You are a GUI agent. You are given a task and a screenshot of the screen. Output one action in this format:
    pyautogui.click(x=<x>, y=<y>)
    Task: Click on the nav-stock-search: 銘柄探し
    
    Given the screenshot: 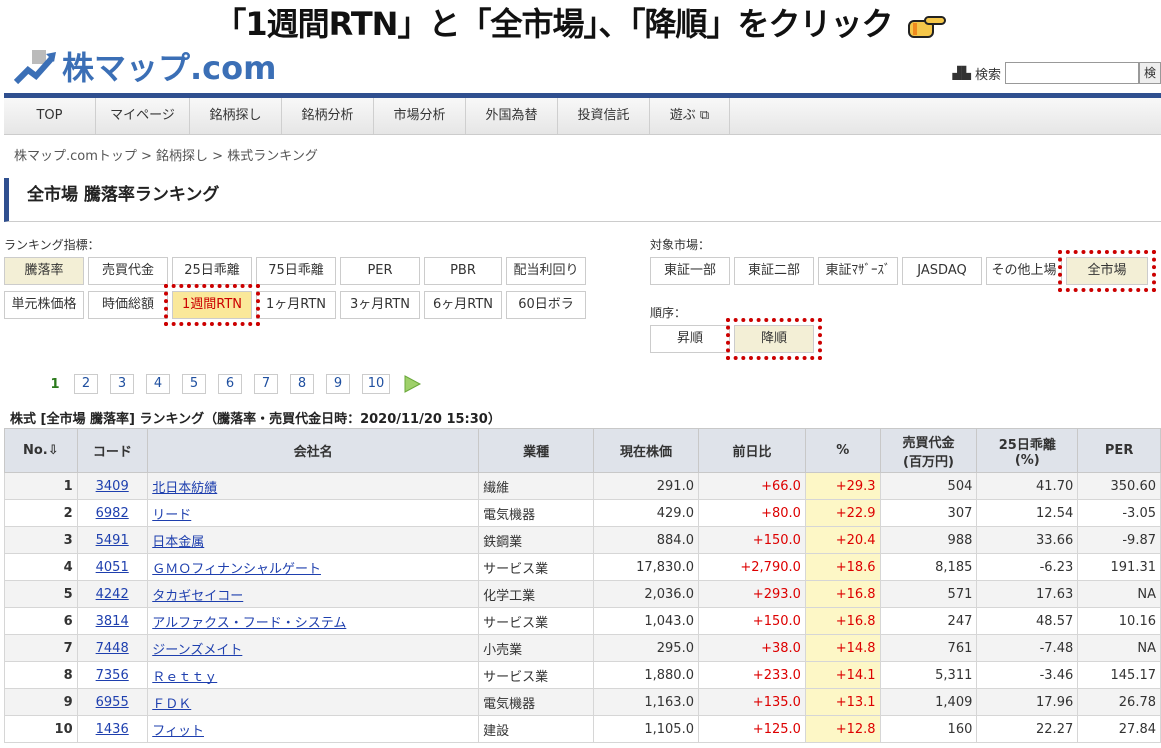 What is the action you would take?
    pyautogui.click(x=236, y=116)
    